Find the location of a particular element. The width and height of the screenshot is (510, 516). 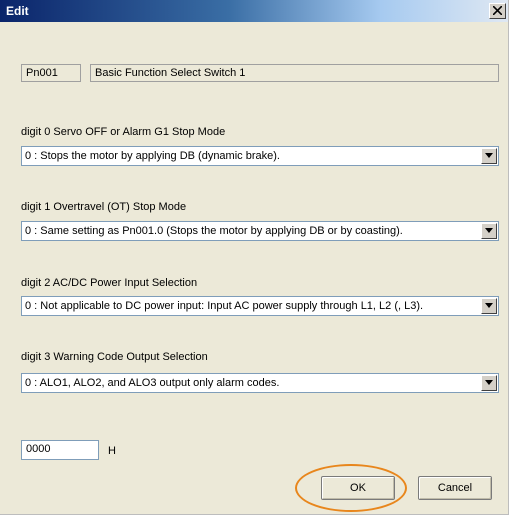

close-button is located at coordinates (497, 11).